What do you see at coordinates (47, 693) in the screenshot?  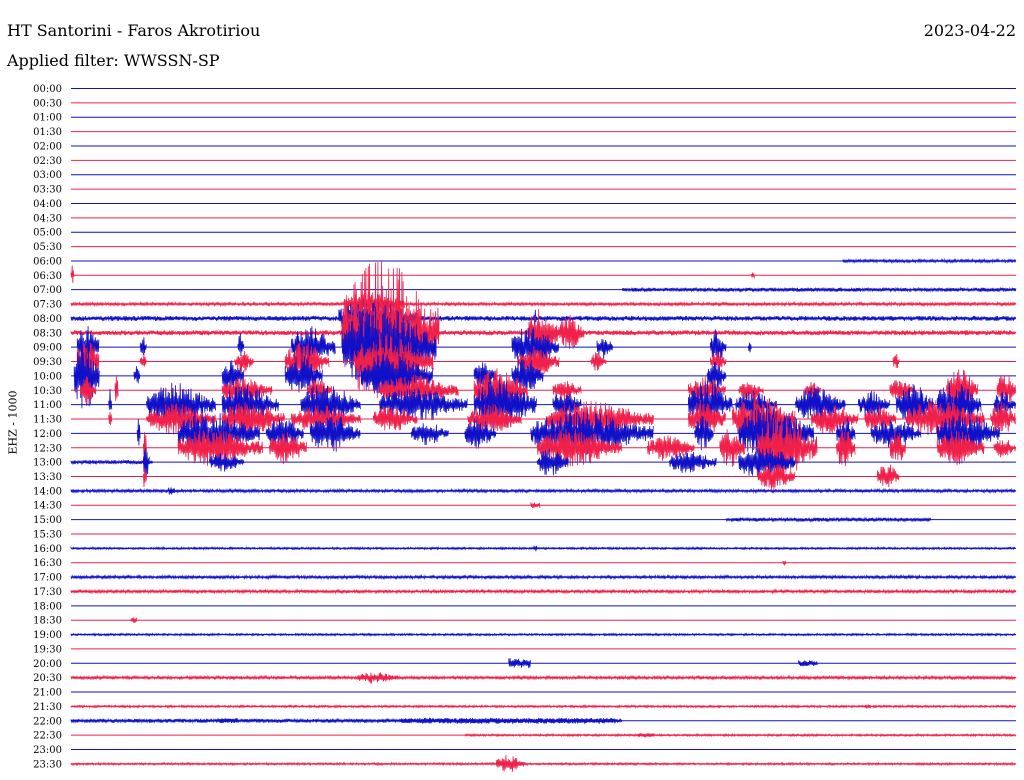 I see `row-time-label: 21:00` at bounding box center [47, 693].